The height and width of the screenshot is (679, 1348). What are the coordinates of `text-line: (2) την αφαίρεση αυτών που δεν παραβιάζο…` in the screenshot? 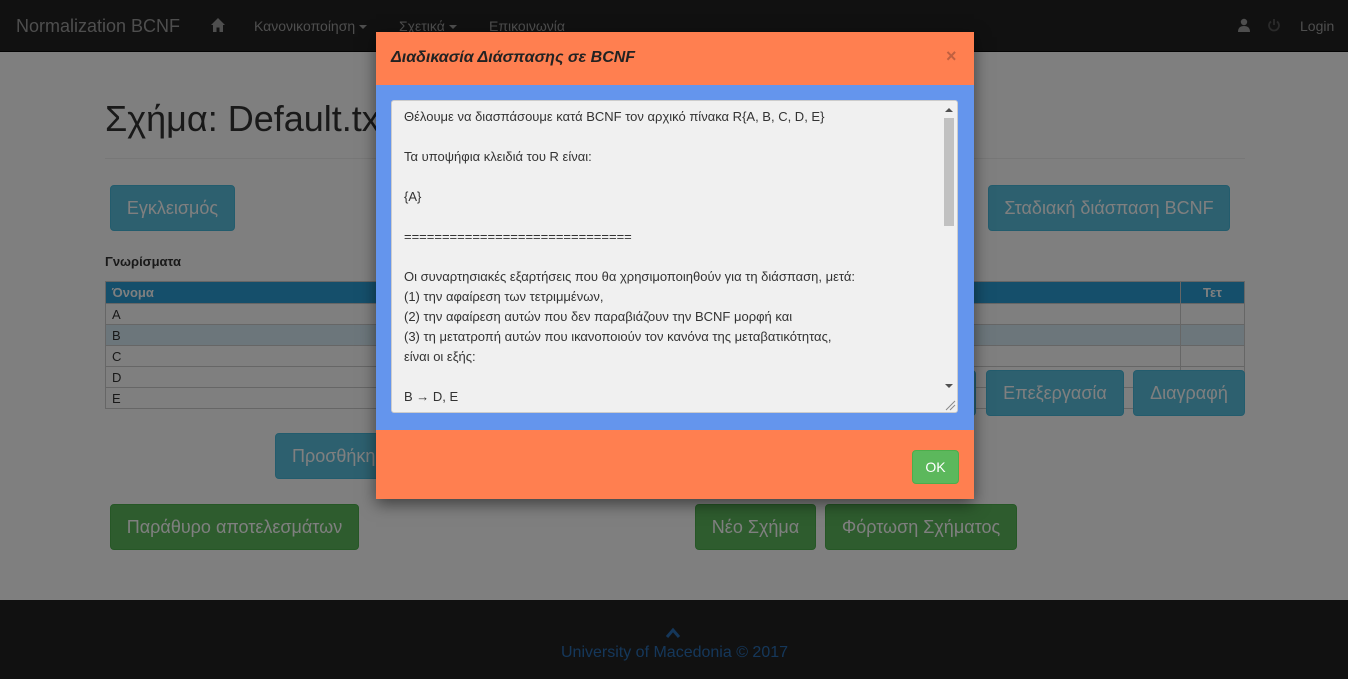 It's located at (598, 316).